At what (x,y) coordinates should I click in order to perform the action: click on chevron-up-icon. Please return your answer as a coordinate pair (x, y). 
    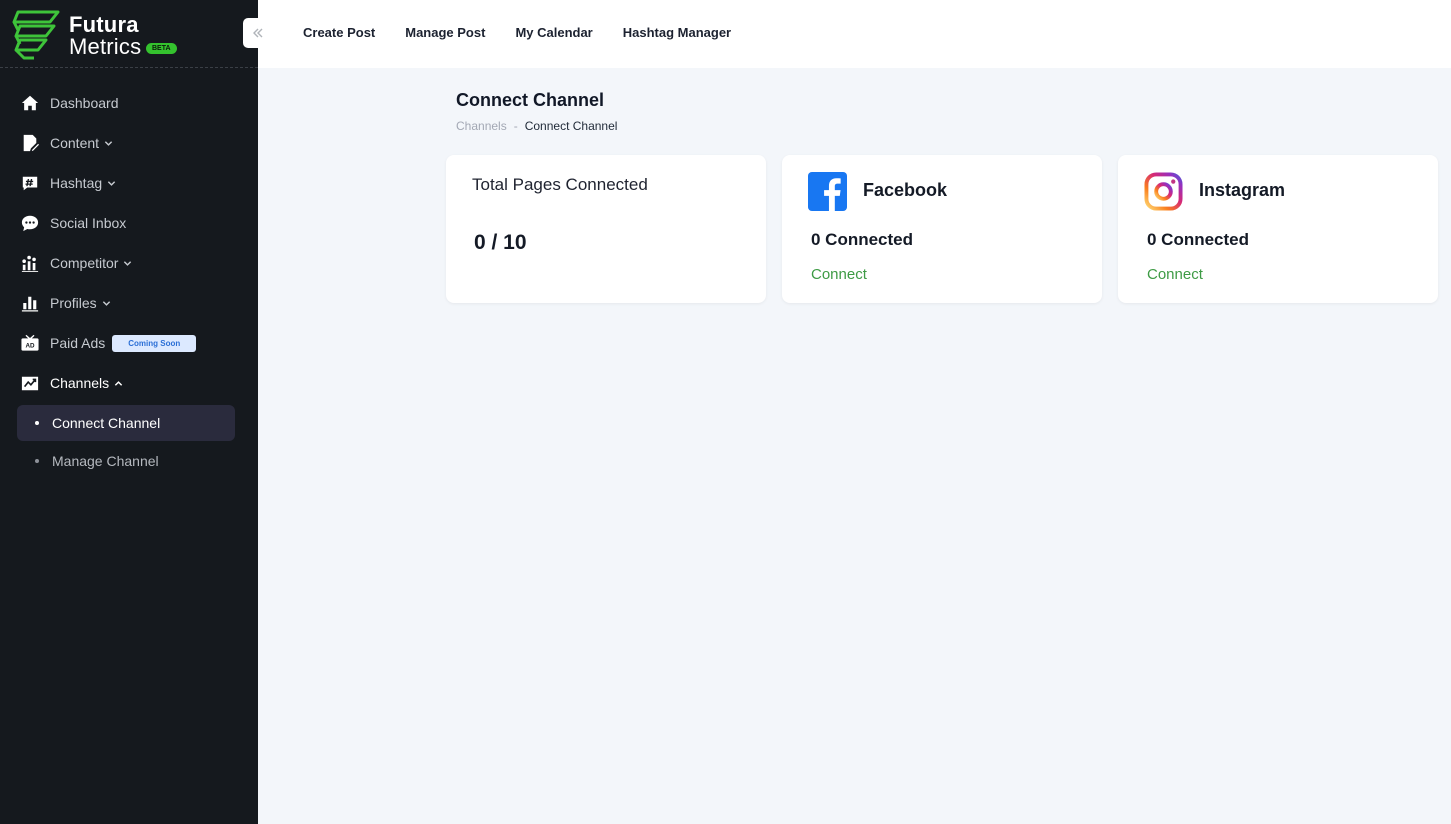
    Looking at the image, I should click on (118, 383).